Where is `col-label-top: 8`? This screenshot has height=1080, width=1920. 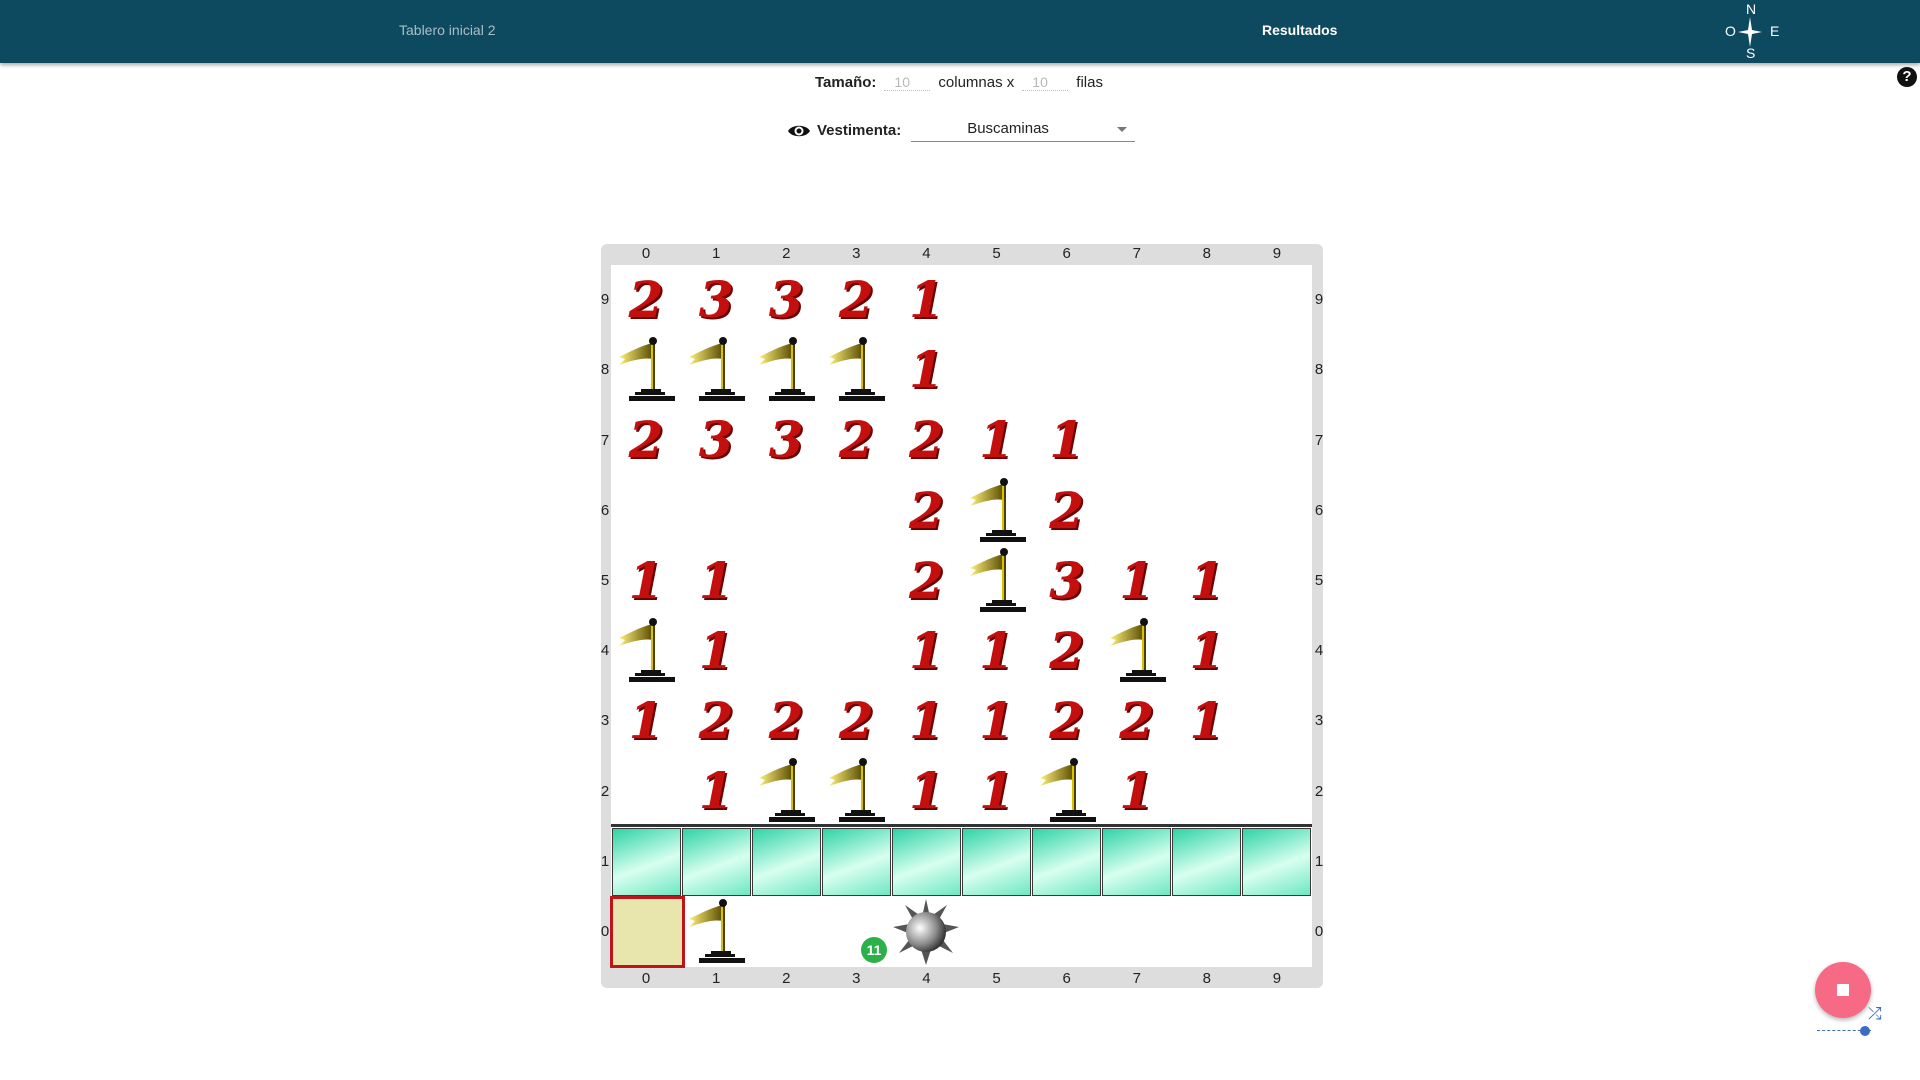
col-label-top: 8 is located at coordinates (1207, 253).